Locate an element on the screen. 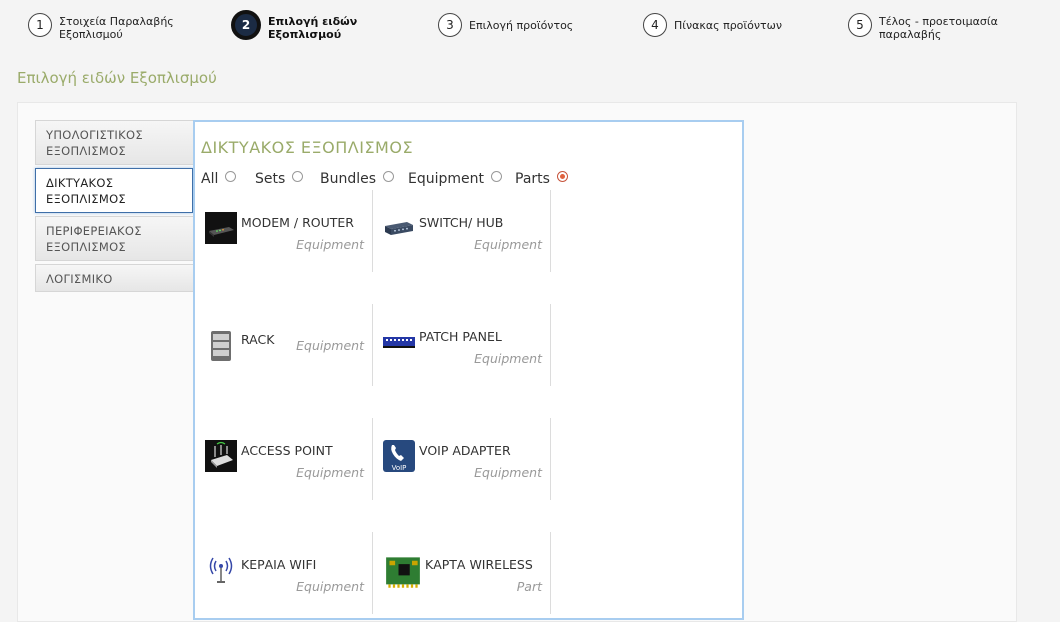 The image size is (1060, 622). step-number: 5 is located at coordinates (860, 25).